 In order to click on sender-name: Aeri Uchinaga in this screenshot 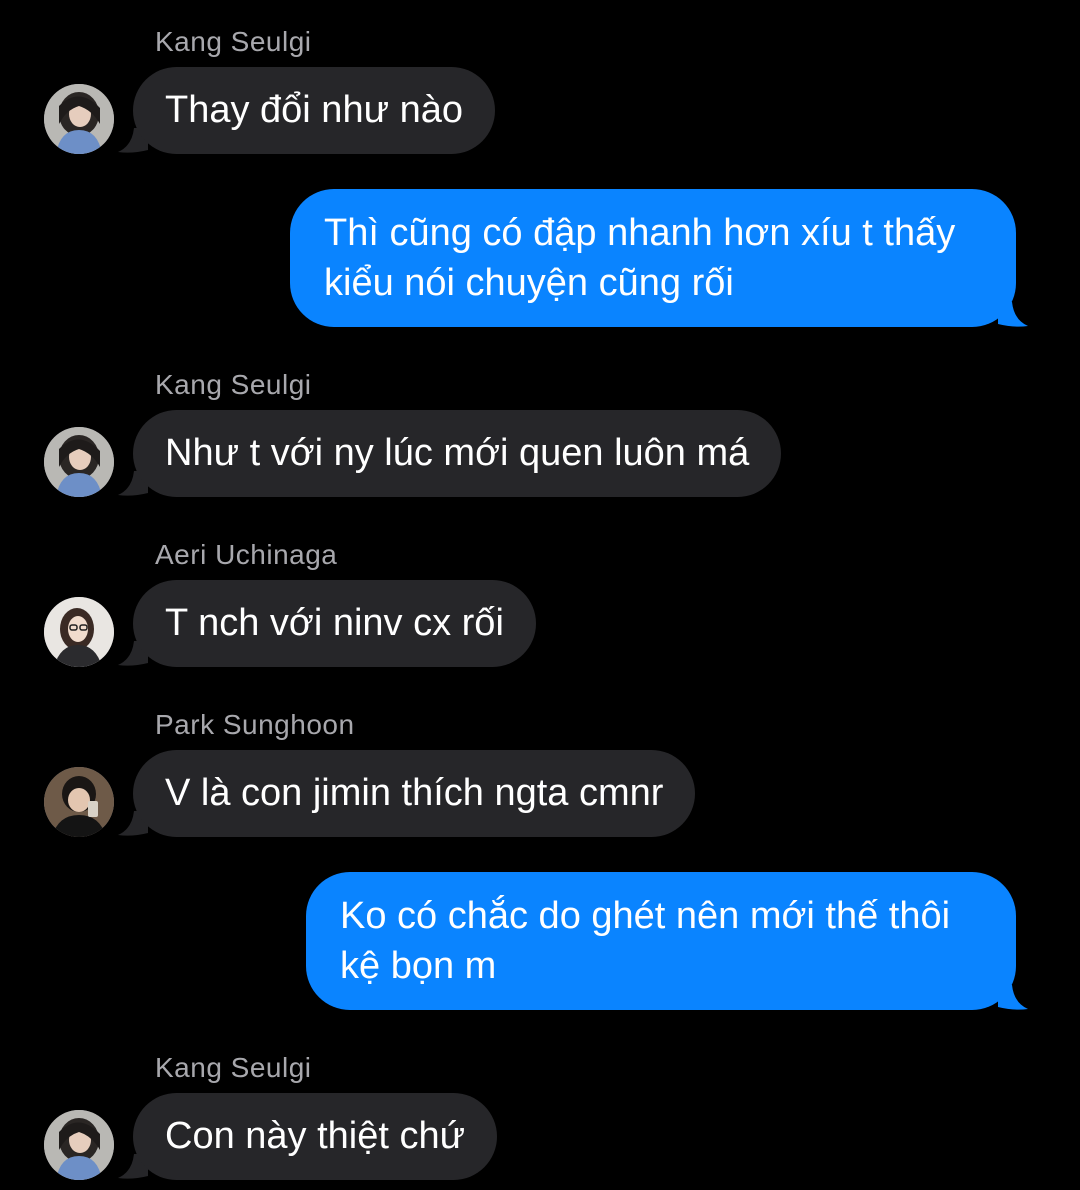, I will do `click(246, 554)`.